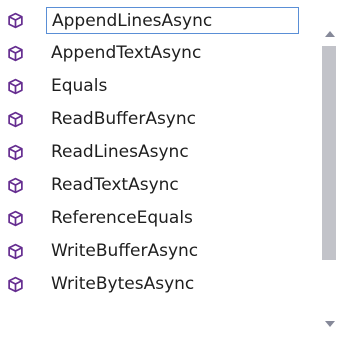 The width and height of the screenshot is (344, 338). What do you see at coordinates (126, 53) in the screenshot?
I see `list-item-label: AppendTextAsync` at bounding box center [126, 53].